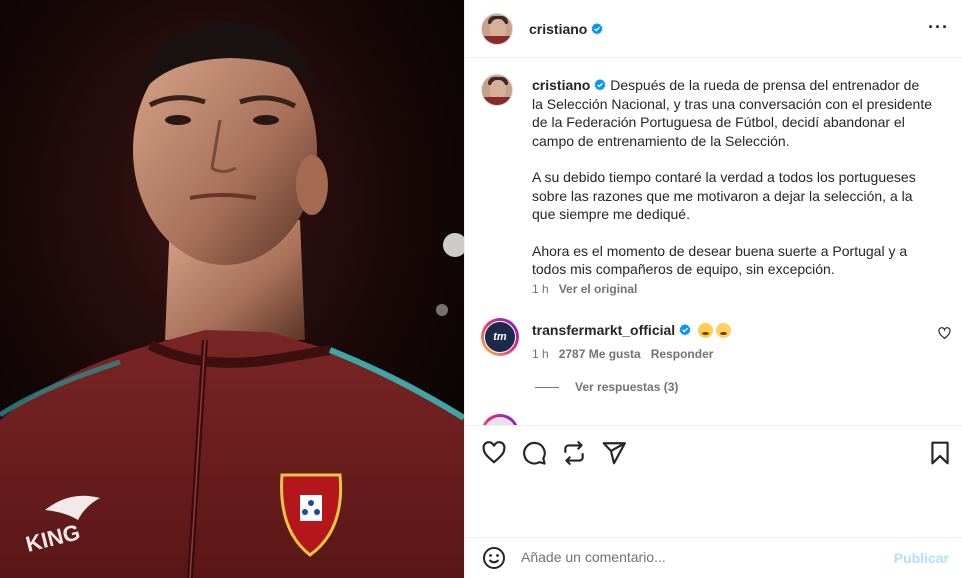 This screenshot has height=578, width=962. I want to click on comment-meta: 1 h 2787 Me gusta Responder, so click(622, 354).